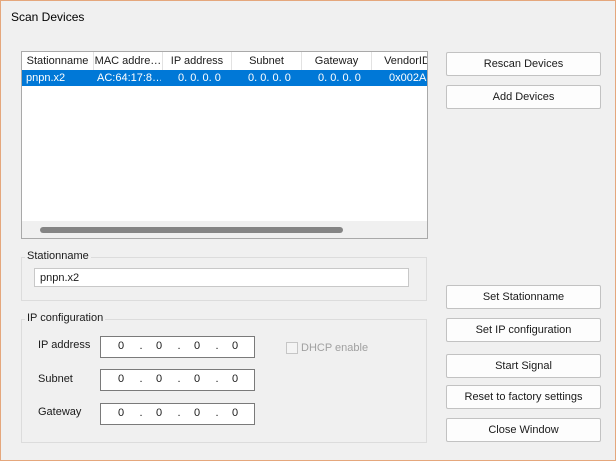  Describe the element at coordinates (335, 348) in the screenshot. I see `dhcp-enable-label: DHCP enable` at that location.